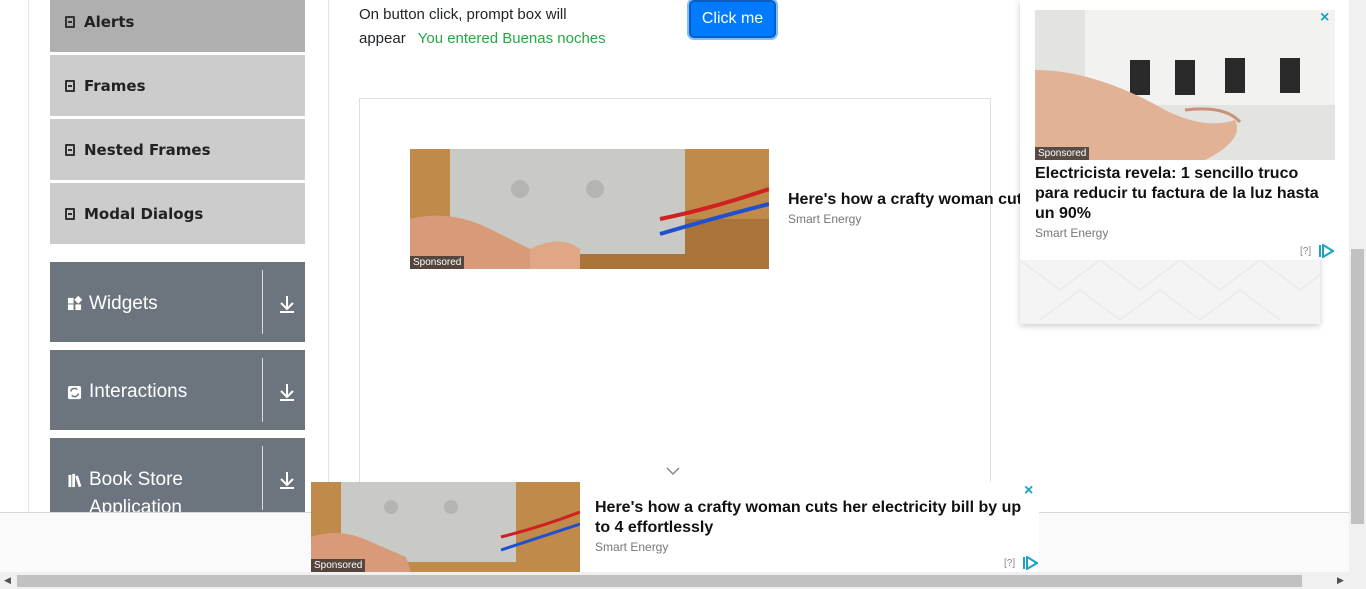  What do you see at coordinates (511, 38) in the screenshot?
I see `prompt-result: You entered Buenas noches` at bounding box center [511, 38].